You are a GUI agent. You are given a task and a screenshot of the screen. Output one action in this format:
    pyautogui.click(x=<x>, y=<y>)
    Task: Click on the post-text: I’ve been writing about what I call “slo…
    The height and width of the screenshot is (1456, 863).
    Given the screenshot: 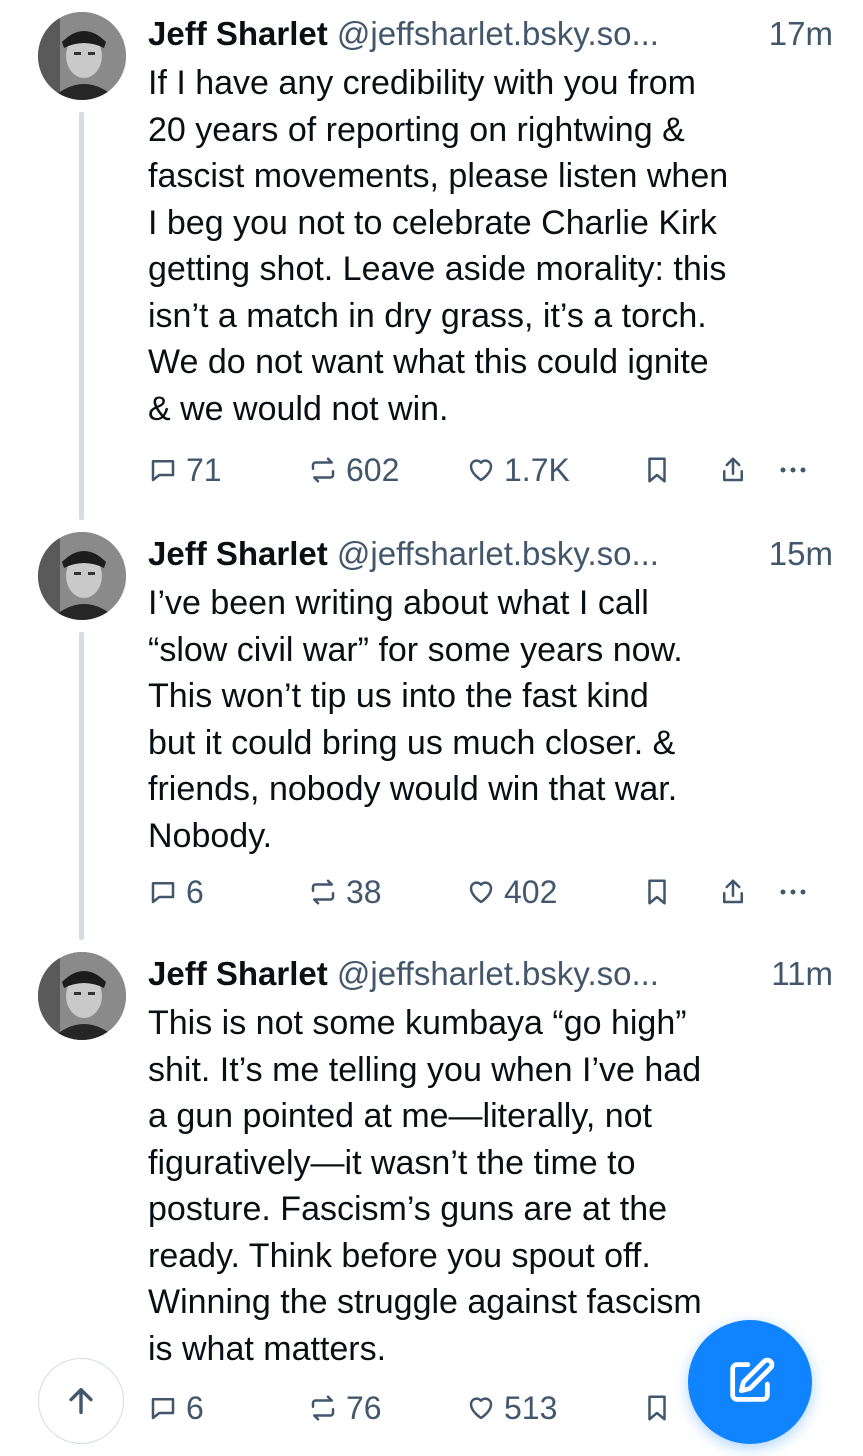 What is the action you would take?
    pyautogui.click(x=415, y=719)
    